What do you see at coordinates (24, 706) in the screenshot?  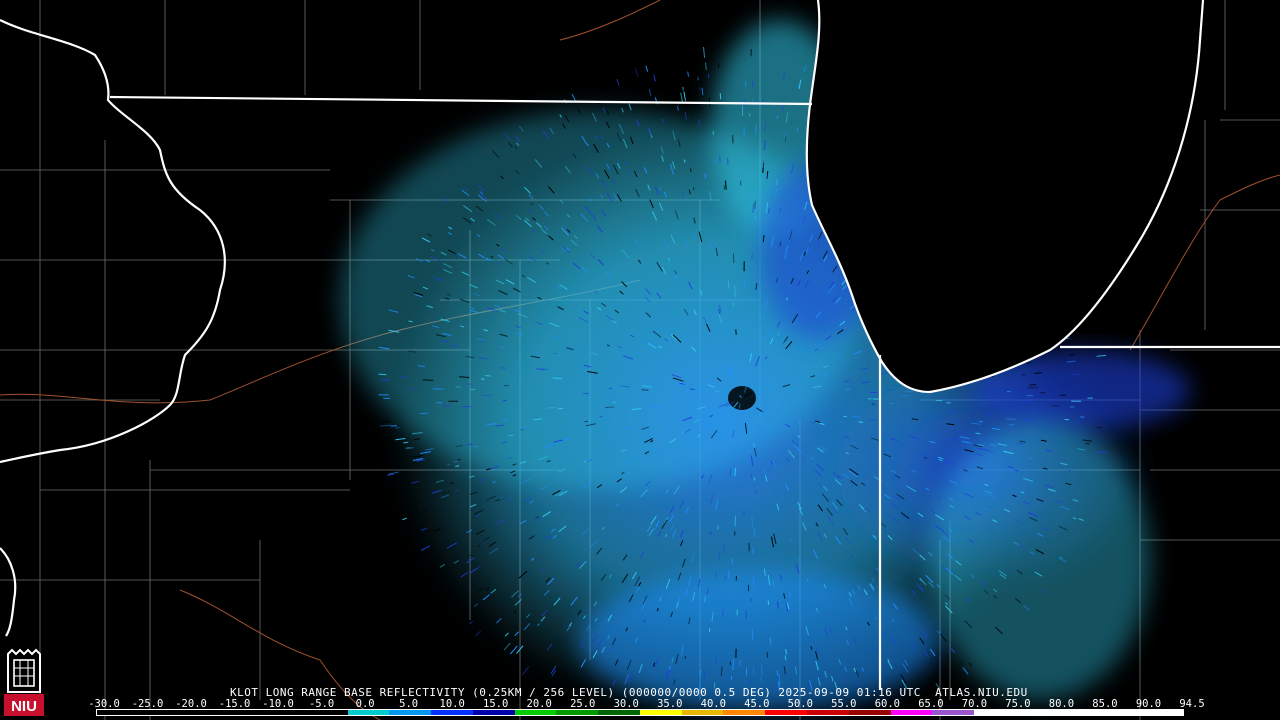 I see `niu-logo-text: NIU` at bounding box center [24, 706].